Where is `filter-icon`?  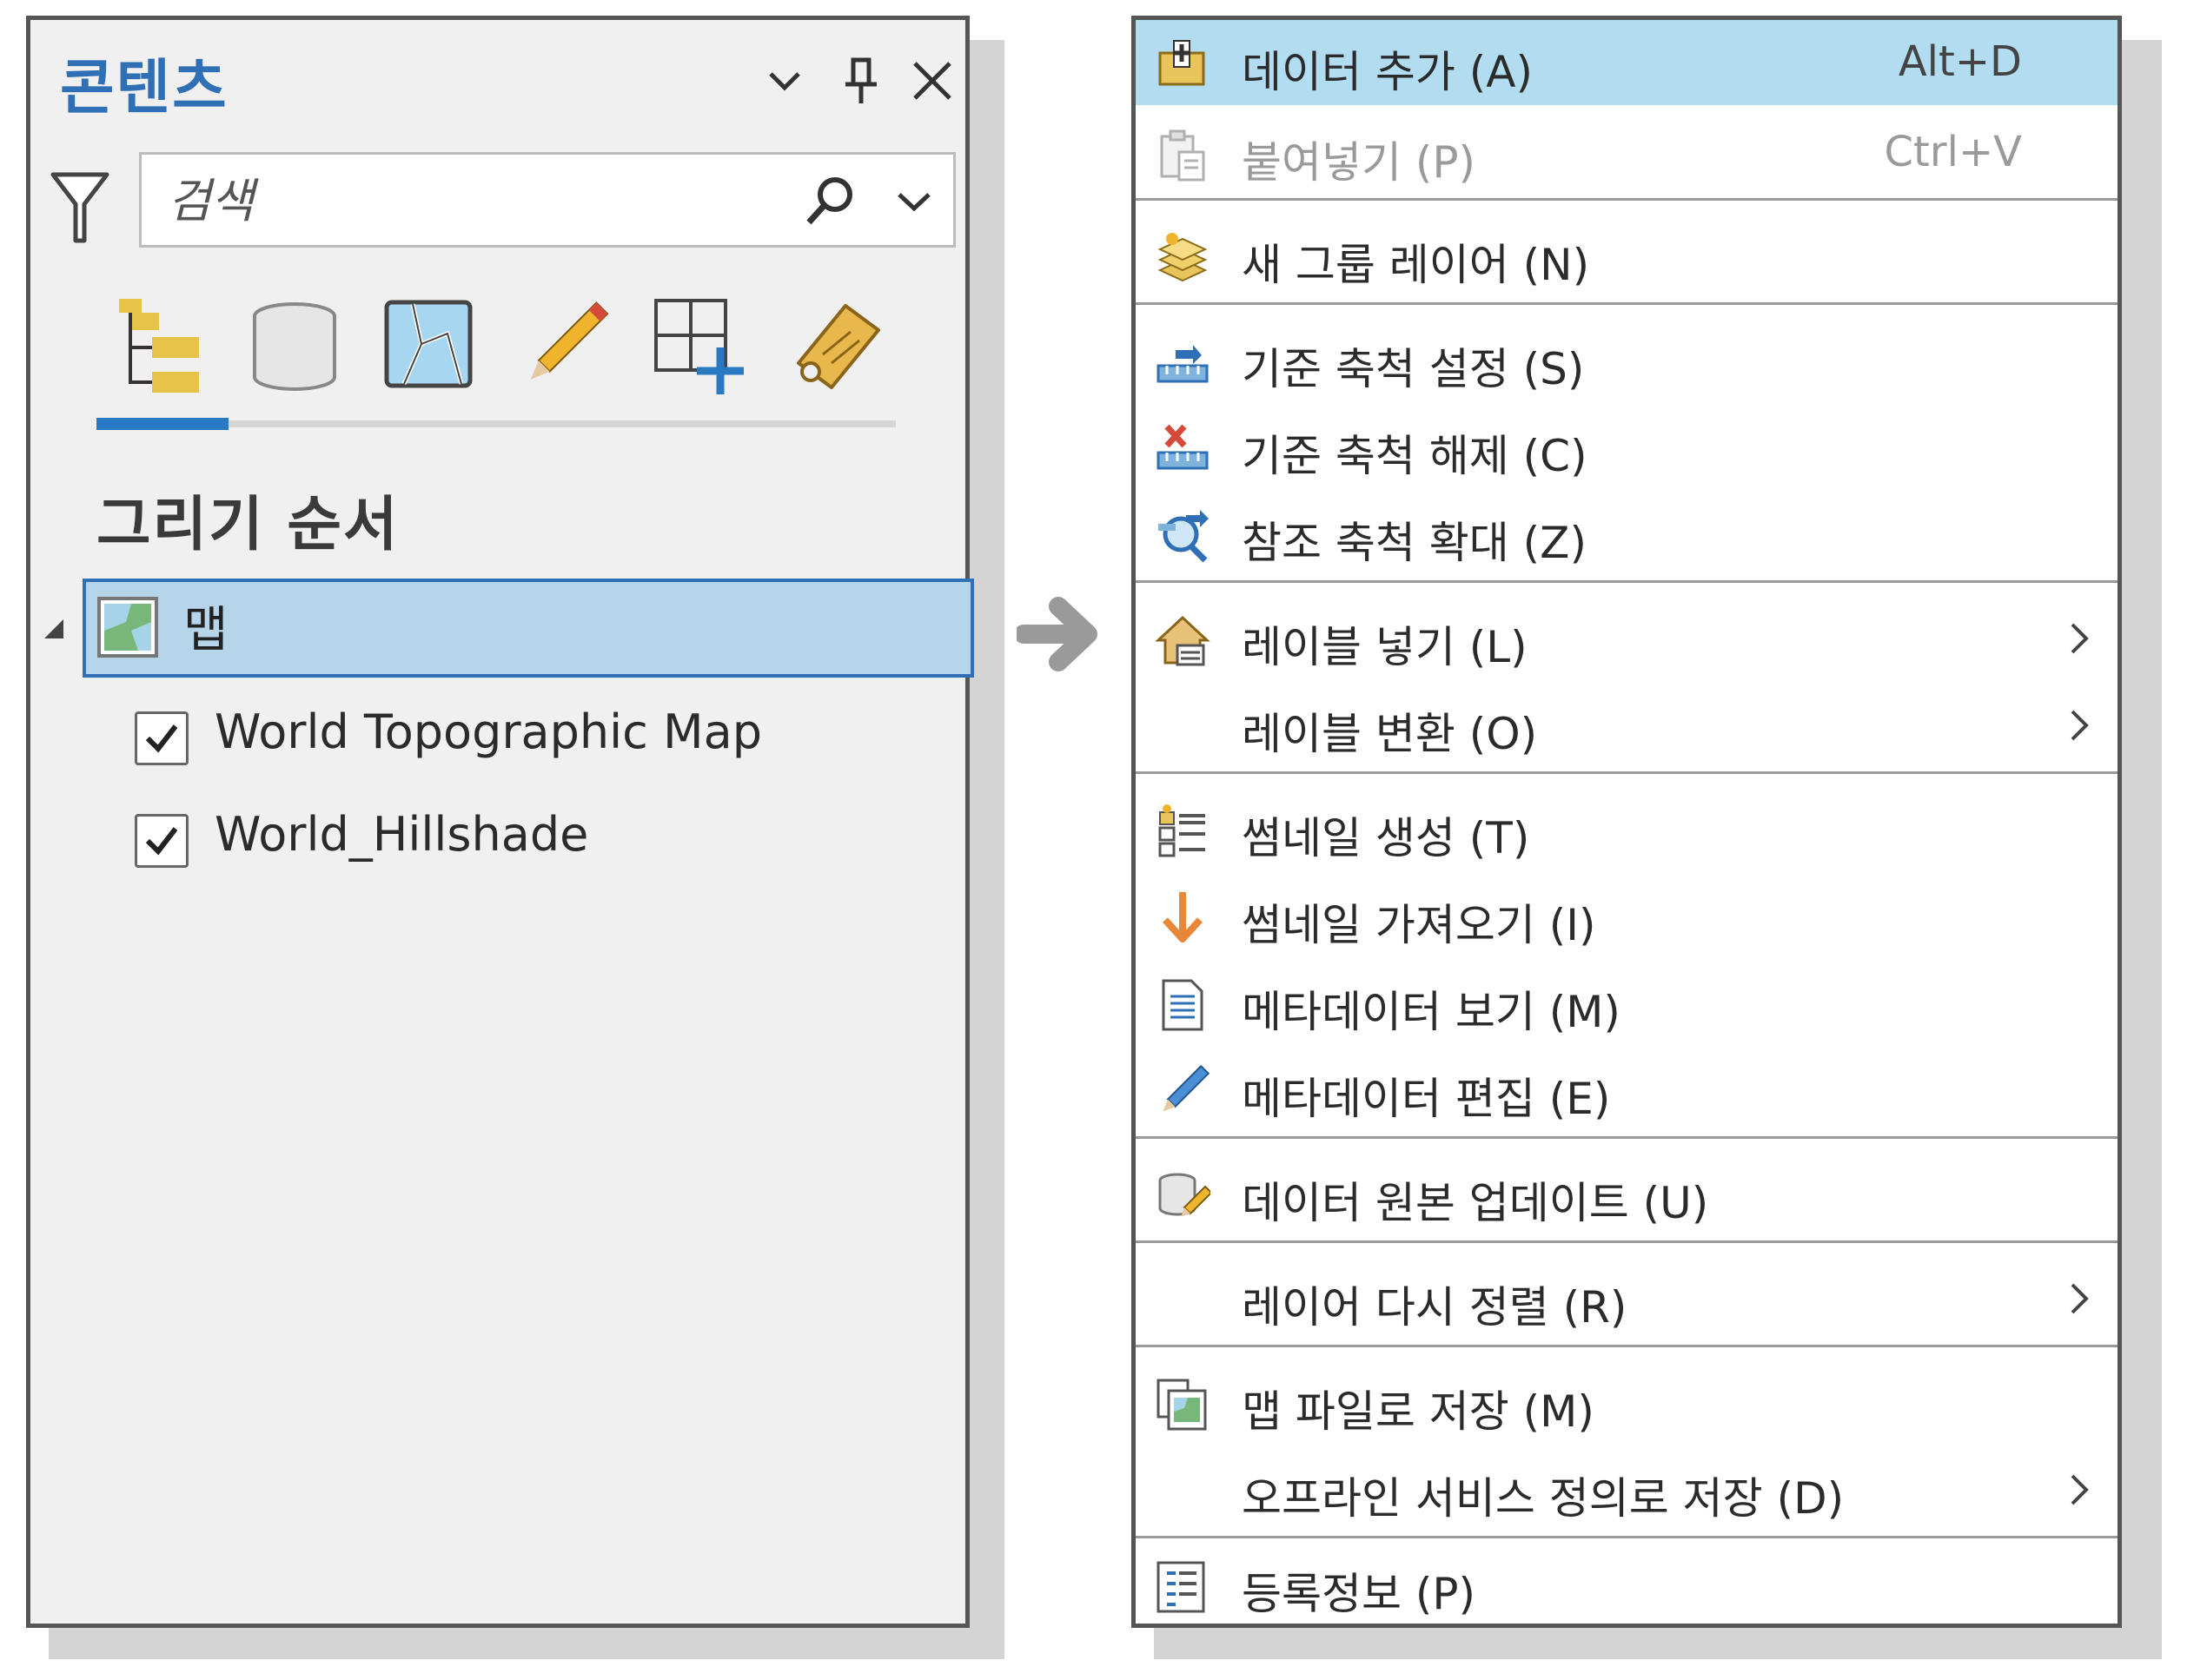 filter-icon is located at coordinates (80, 208).